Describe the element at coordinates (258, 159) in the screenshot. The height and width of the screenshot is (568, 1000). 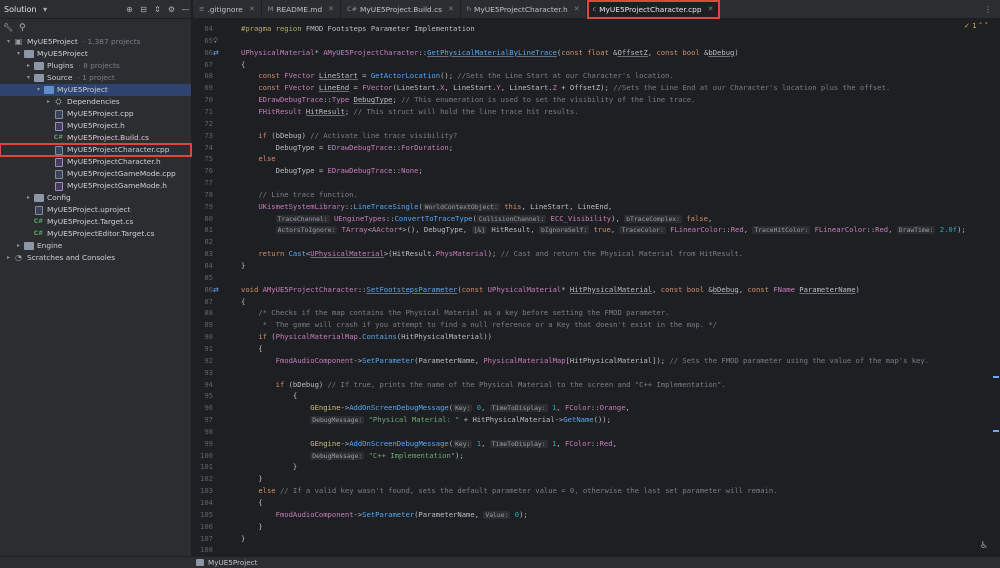
I see `code-line: else` at that location.